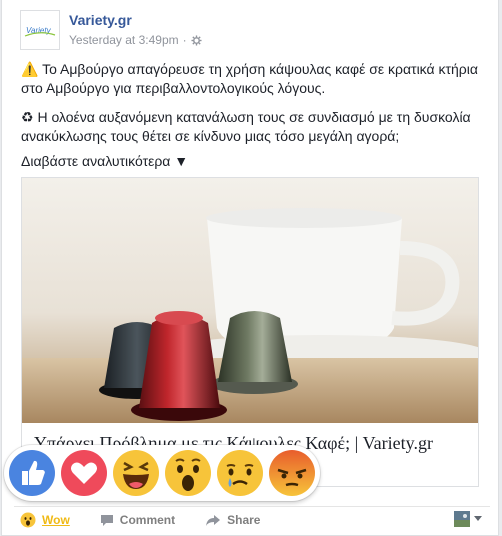 The image size is (502, 536). I want to click on comment-label: Comment, so click(147, 520).